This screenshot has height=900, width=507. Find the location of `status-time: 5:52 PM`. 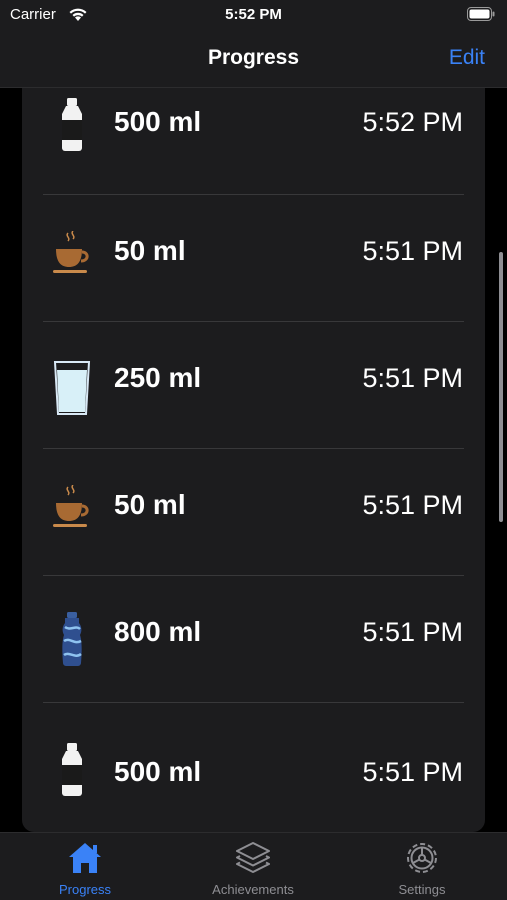

status-time: 5:52 PM is located at coordinates (253, 14).